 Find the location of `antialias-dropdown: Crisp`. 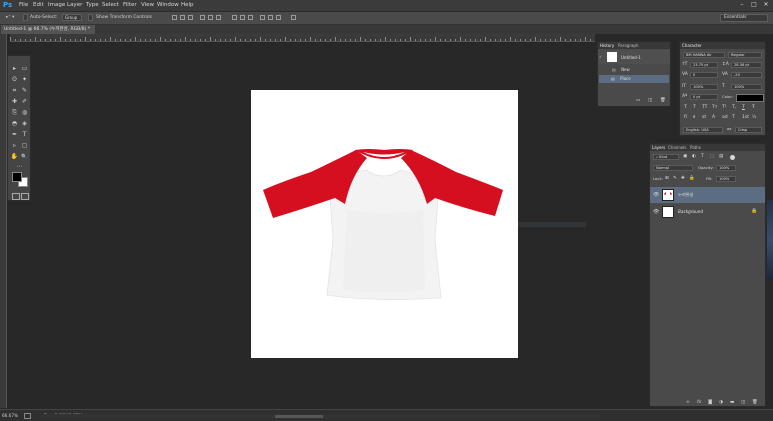

antialias-dropdown: Crisp is located at coordinates (748, 130).